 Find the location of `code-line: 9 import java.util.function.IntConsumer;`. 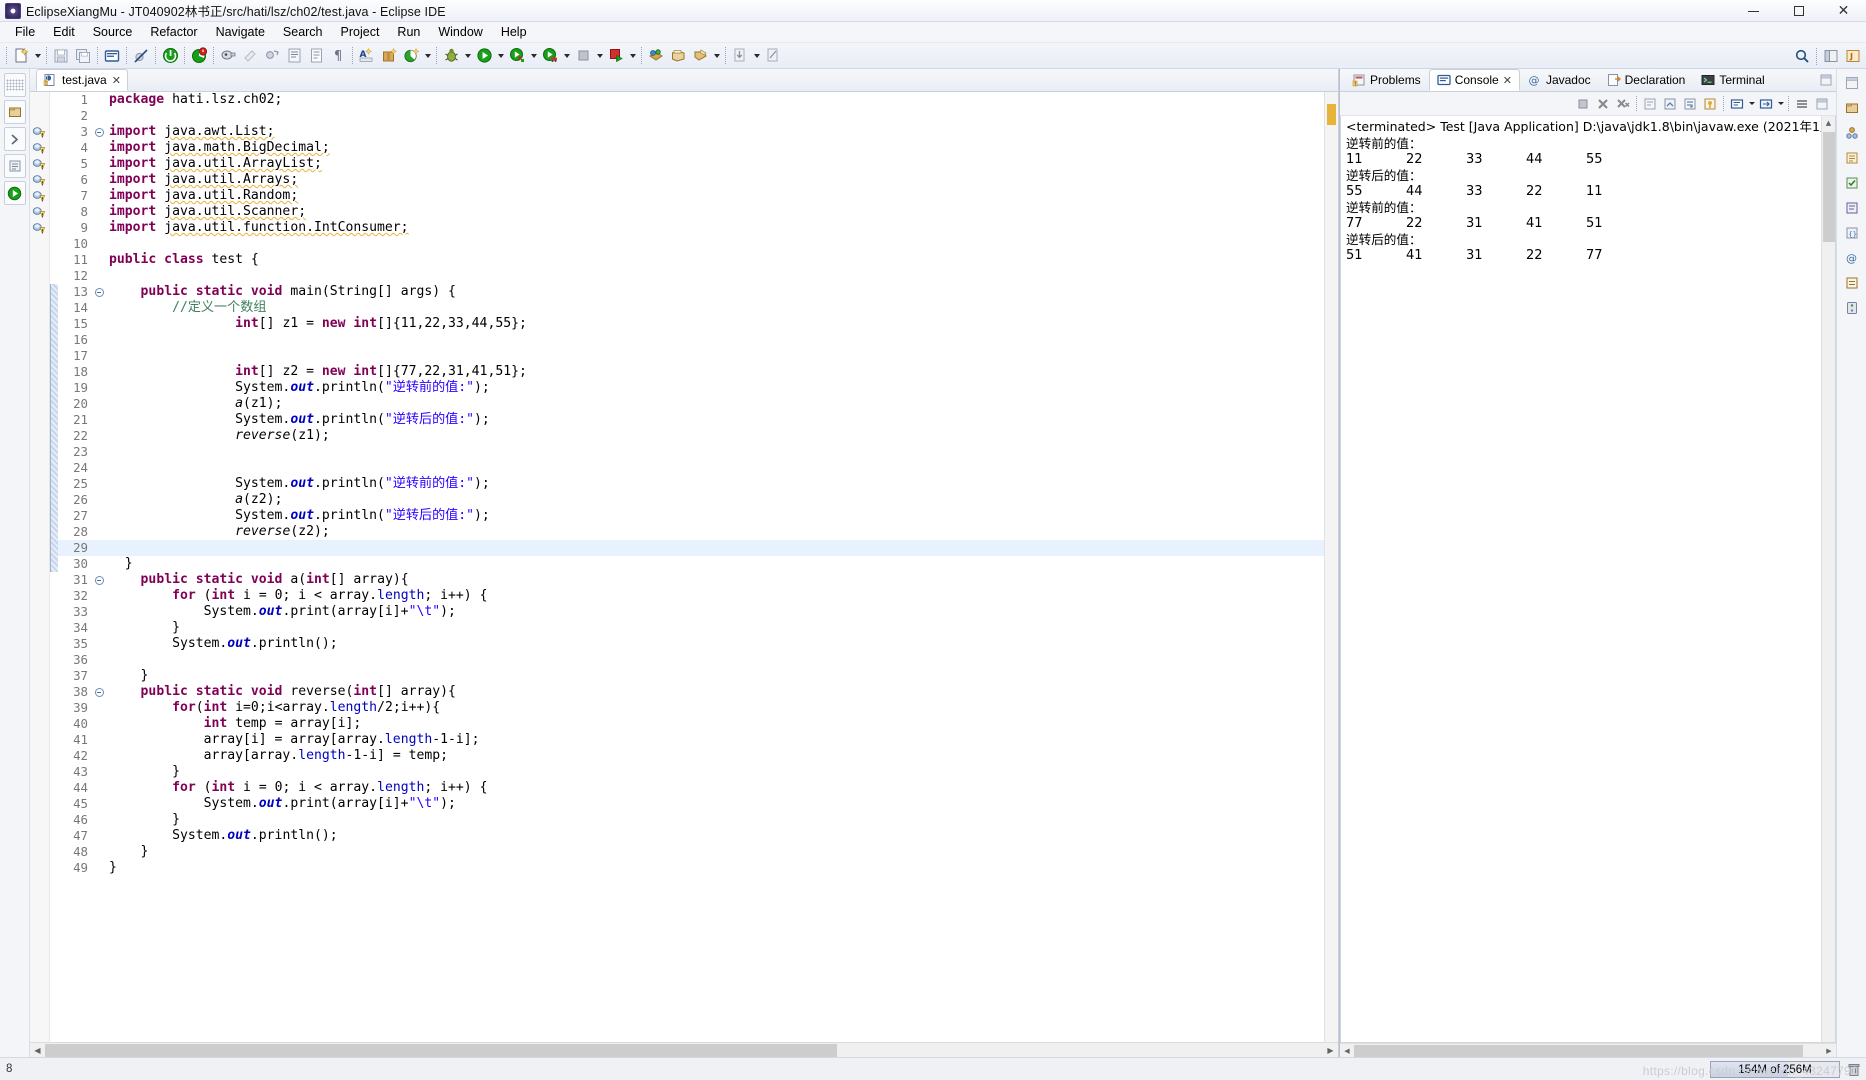

code-line: 9 import java.util.function.IntConsumer; is located at coordinates (687, 228).